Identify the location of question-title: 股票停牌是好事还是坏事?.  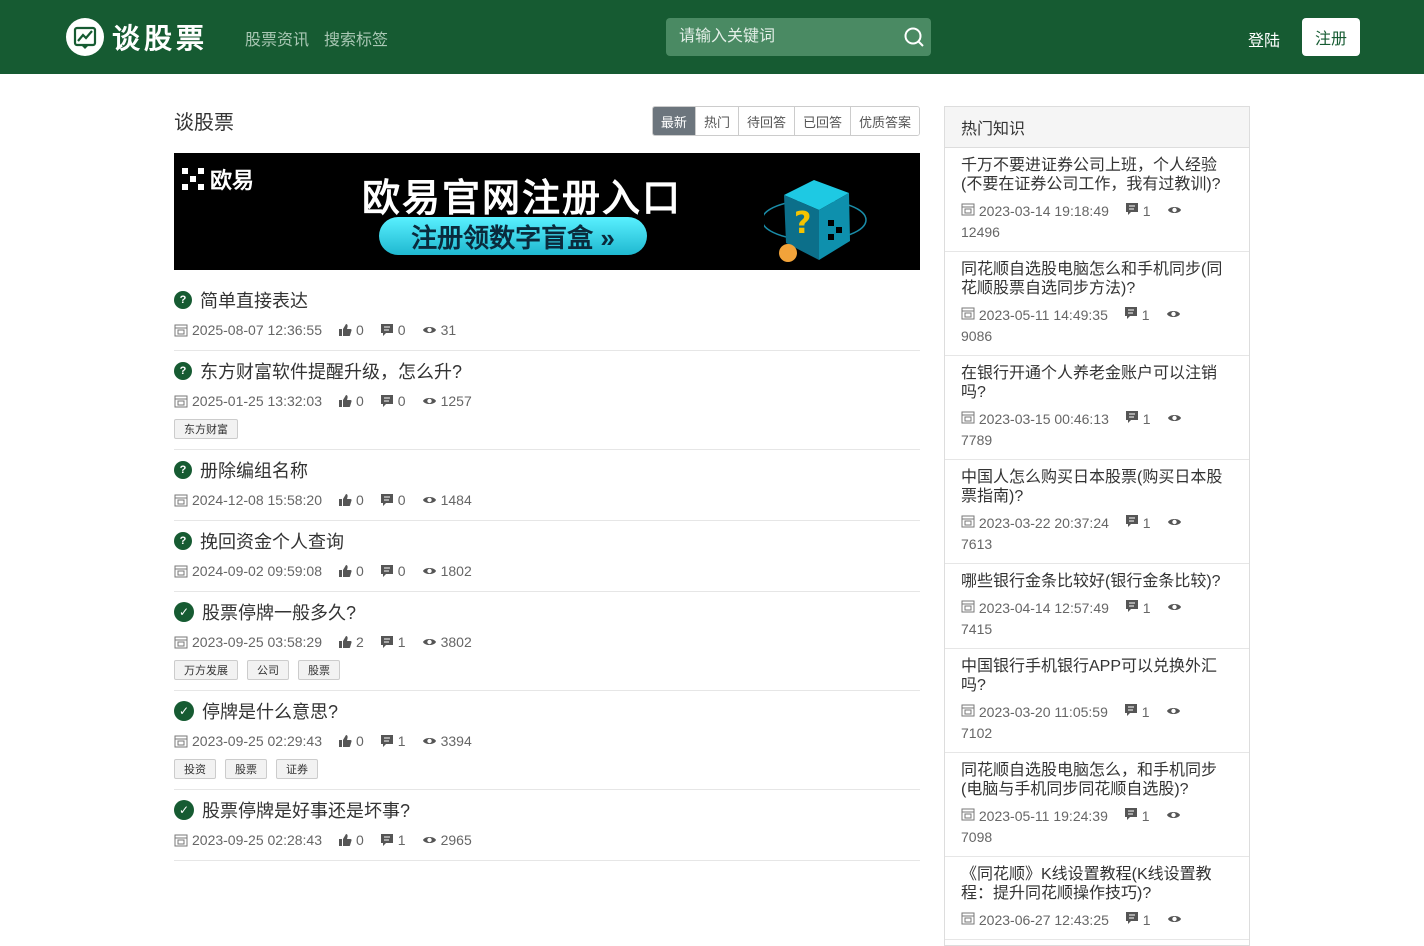
(306, 810).